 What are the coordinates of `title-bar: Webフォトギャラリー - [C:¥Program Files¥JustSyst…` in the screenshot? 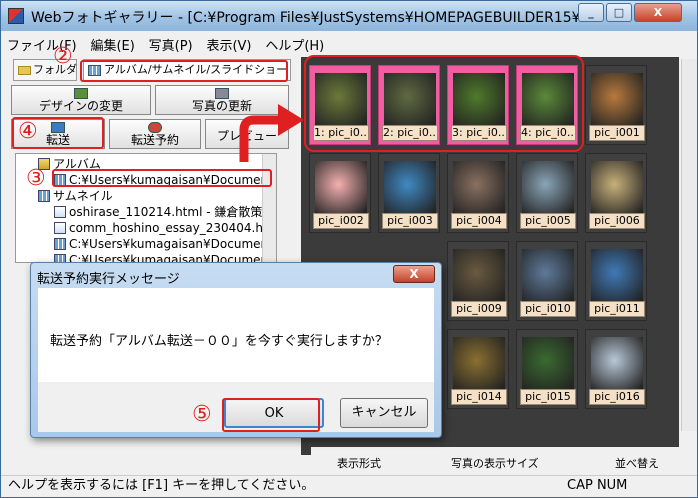 It's located at (349, 16).